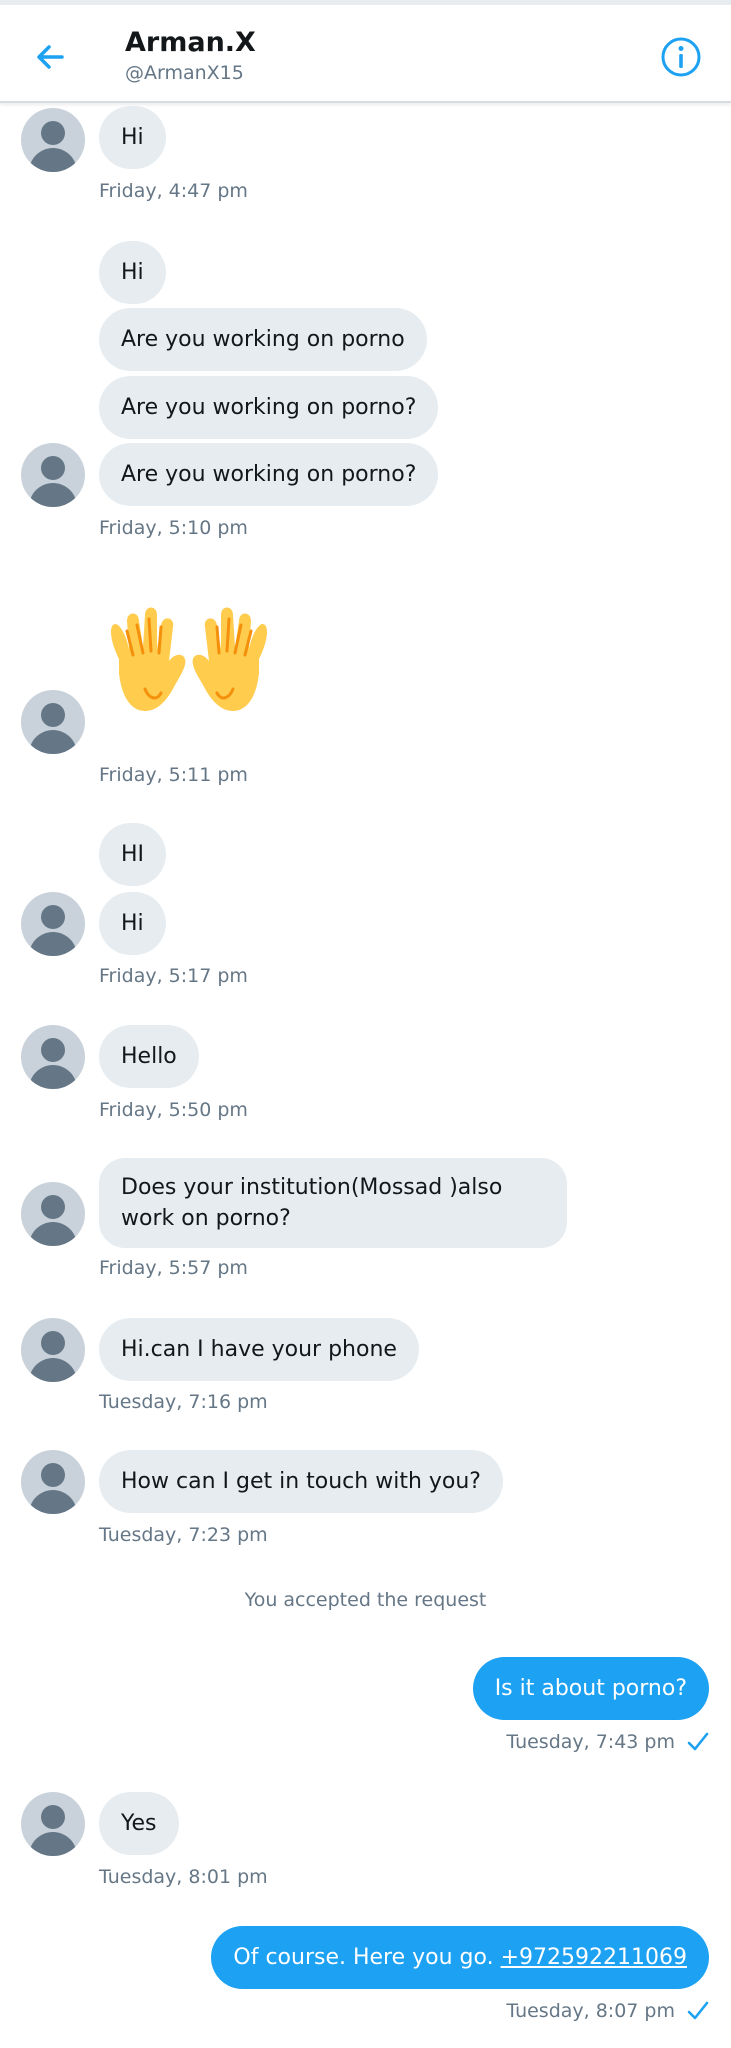  Describe the element at coordinates (590, 1742) in the screenshot. I see `timestamp-text: Tuesday, 7:43 pm` at that location.